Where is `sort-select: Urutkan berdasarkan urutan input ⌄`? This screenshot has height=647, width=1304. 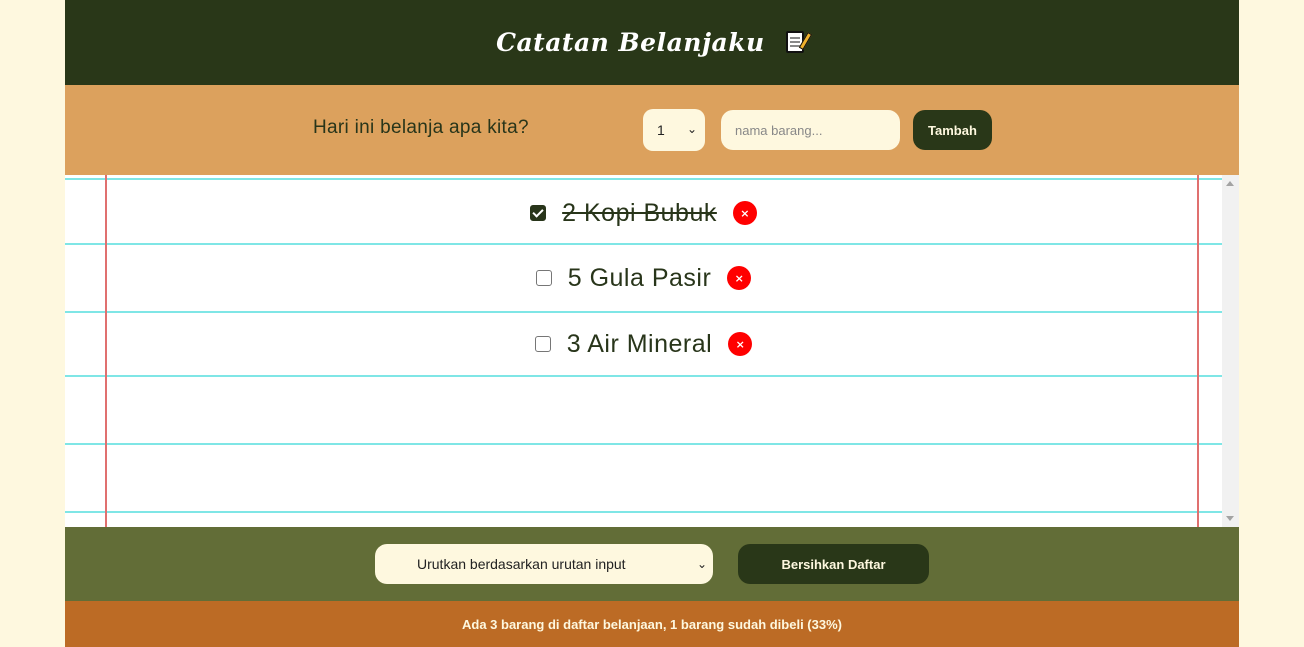 sort-select: Urutkan berdasarkan urutan input ⌄ is located at coordinates (544, 564).